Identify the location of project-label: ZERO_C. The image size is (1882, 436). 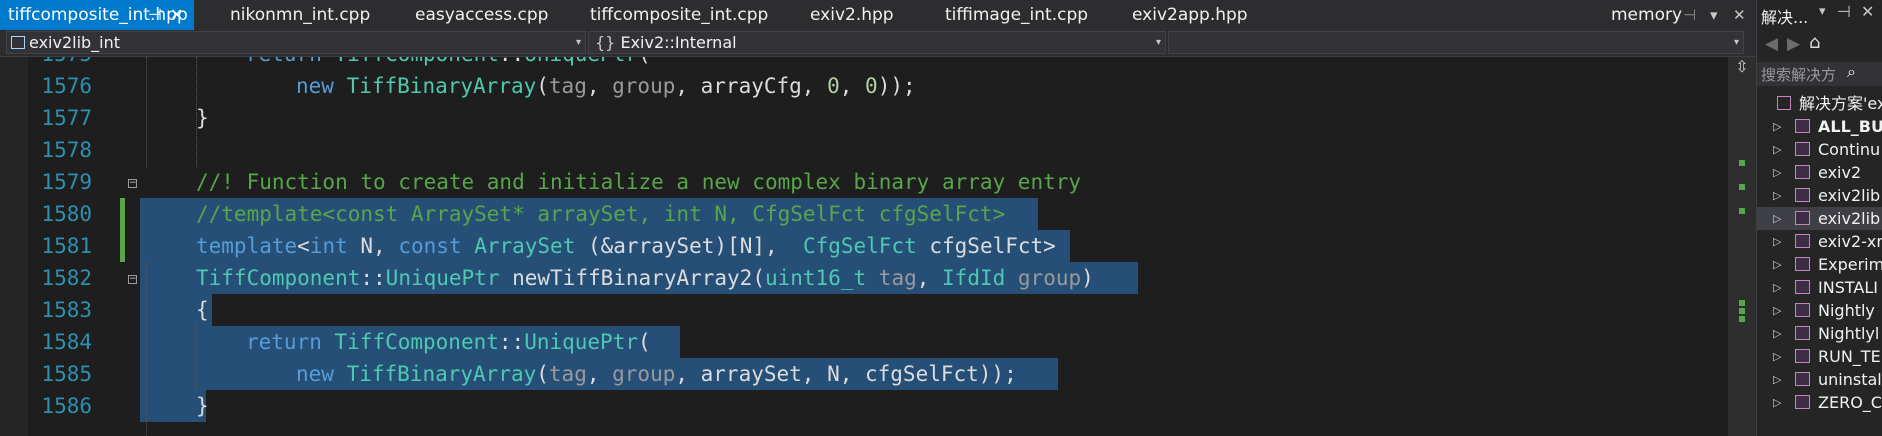
(1850, 402).